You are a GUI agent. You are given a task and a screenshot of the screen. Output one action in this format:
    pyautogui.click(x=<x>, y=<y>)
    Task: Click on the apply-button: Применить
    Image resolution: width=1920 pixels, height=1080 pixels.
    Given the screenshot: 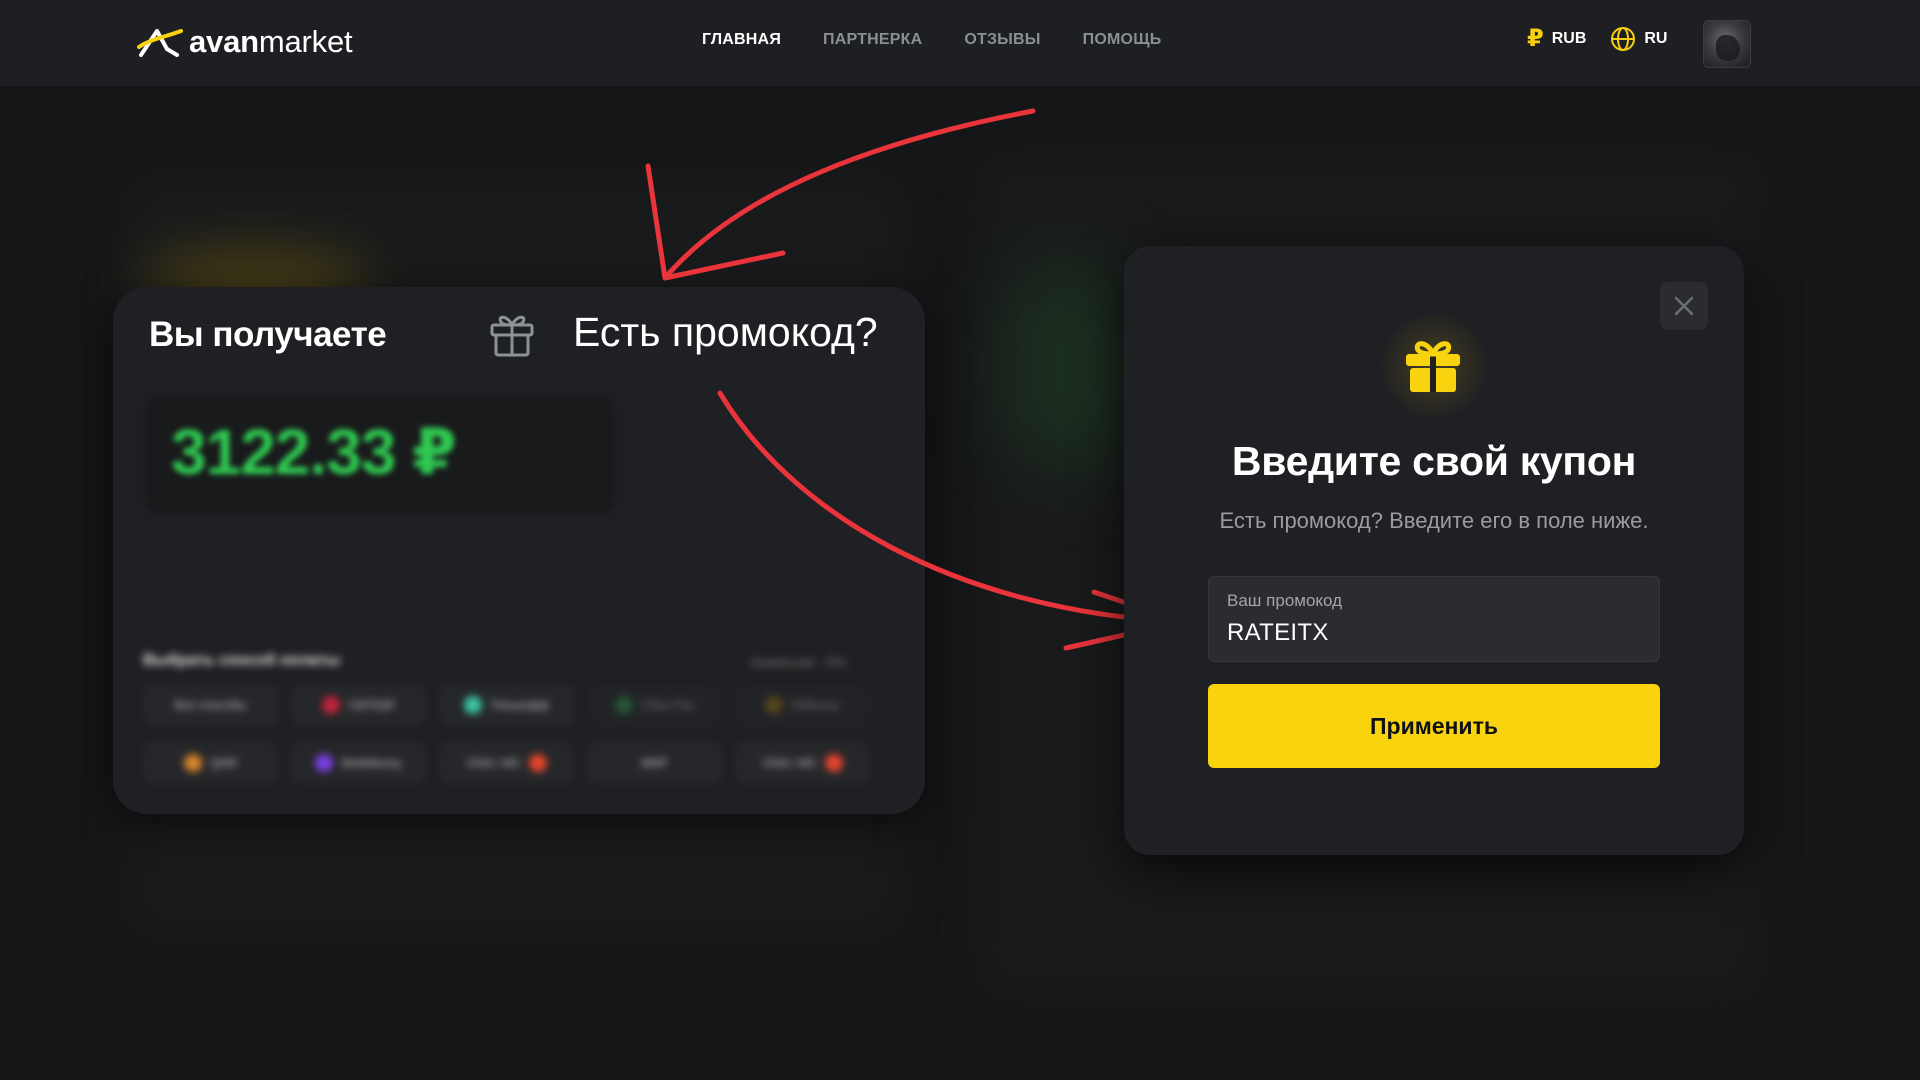 What is the action you would take?
    pyautogui.click(x=1434, y=726)
    